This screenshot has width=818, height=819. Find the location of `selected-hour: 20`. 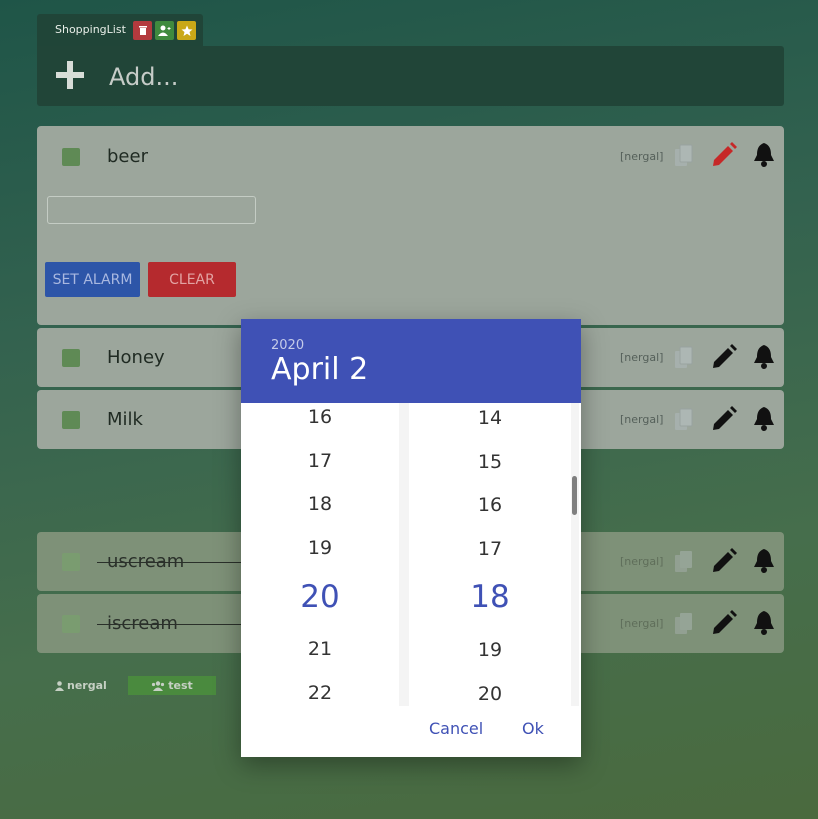

selected-hour: 20 is located at coordinates (320, 597).